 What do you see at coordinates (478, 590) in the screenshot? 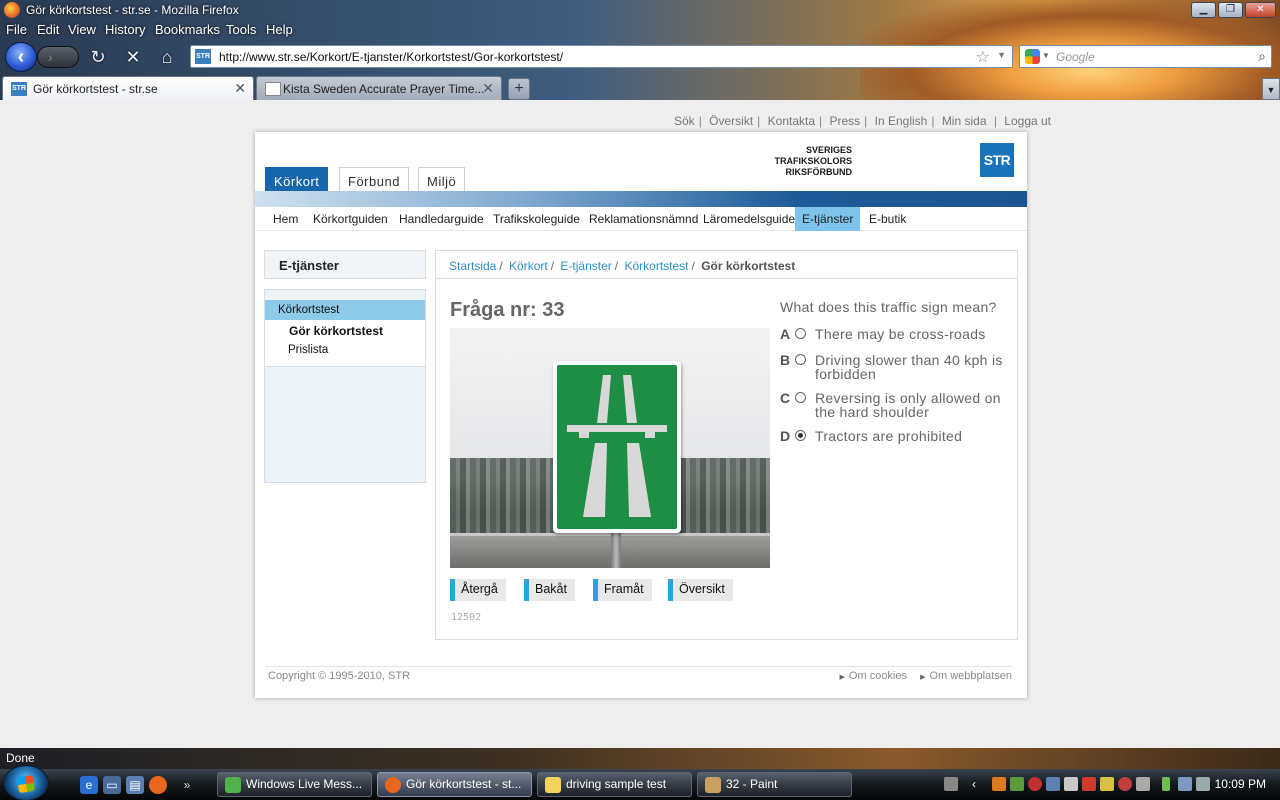
I see `return-button: Återgå` at bounding box center [478, 590].